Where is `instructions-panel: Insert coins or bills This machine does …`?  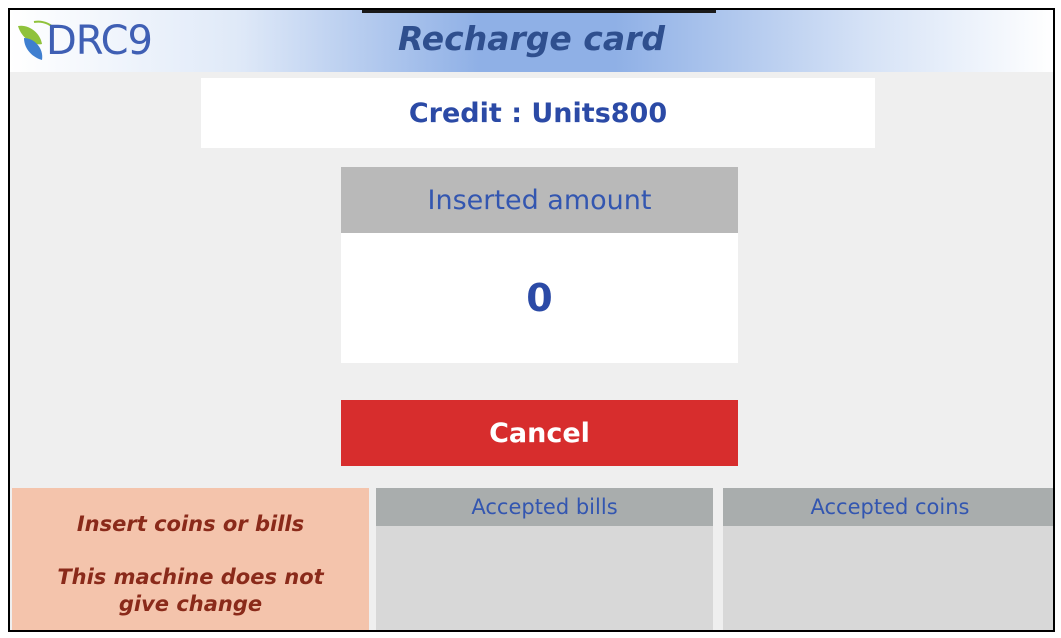
instructions-panel: Insert coins or bills This machine does … is located at coordinates (190, 559).